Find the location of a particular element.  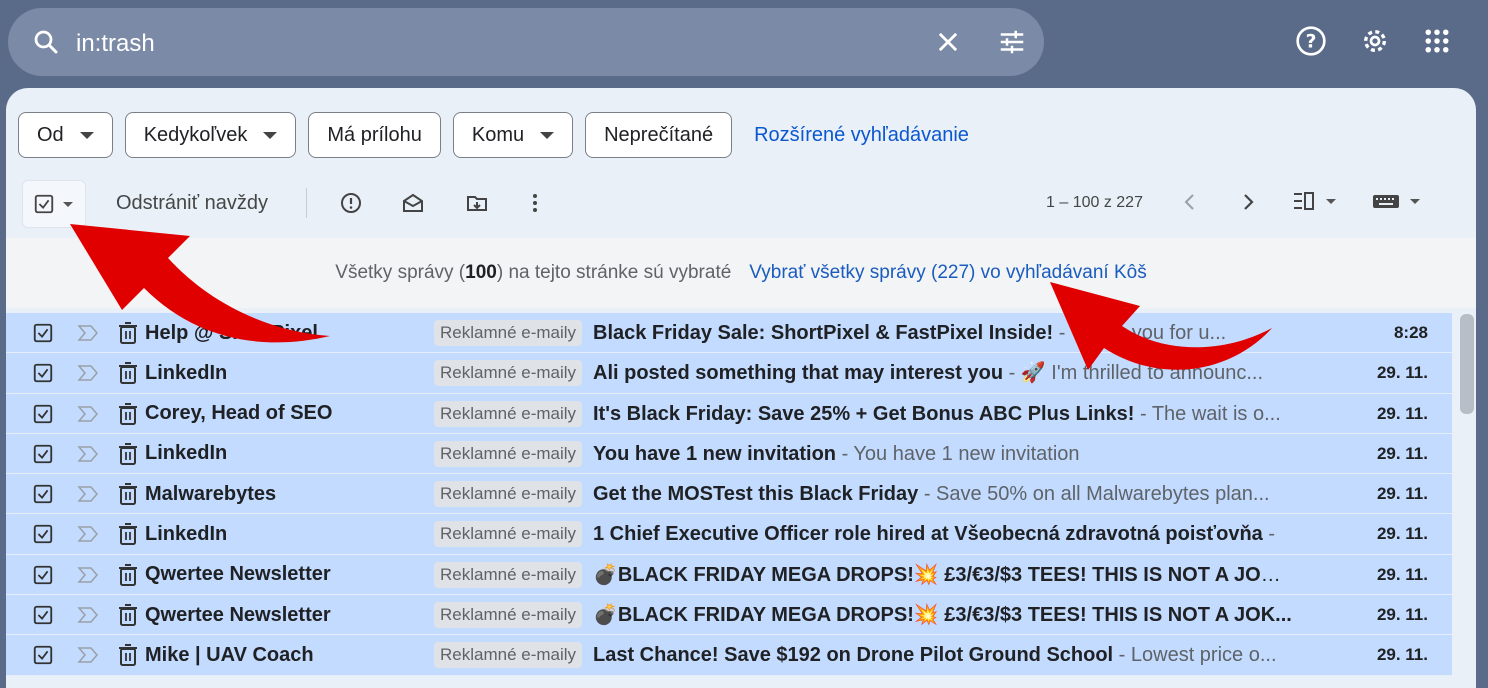

advanced-search-link: Rozšírené vyhľadávanie is located at coordinates (861, 135).